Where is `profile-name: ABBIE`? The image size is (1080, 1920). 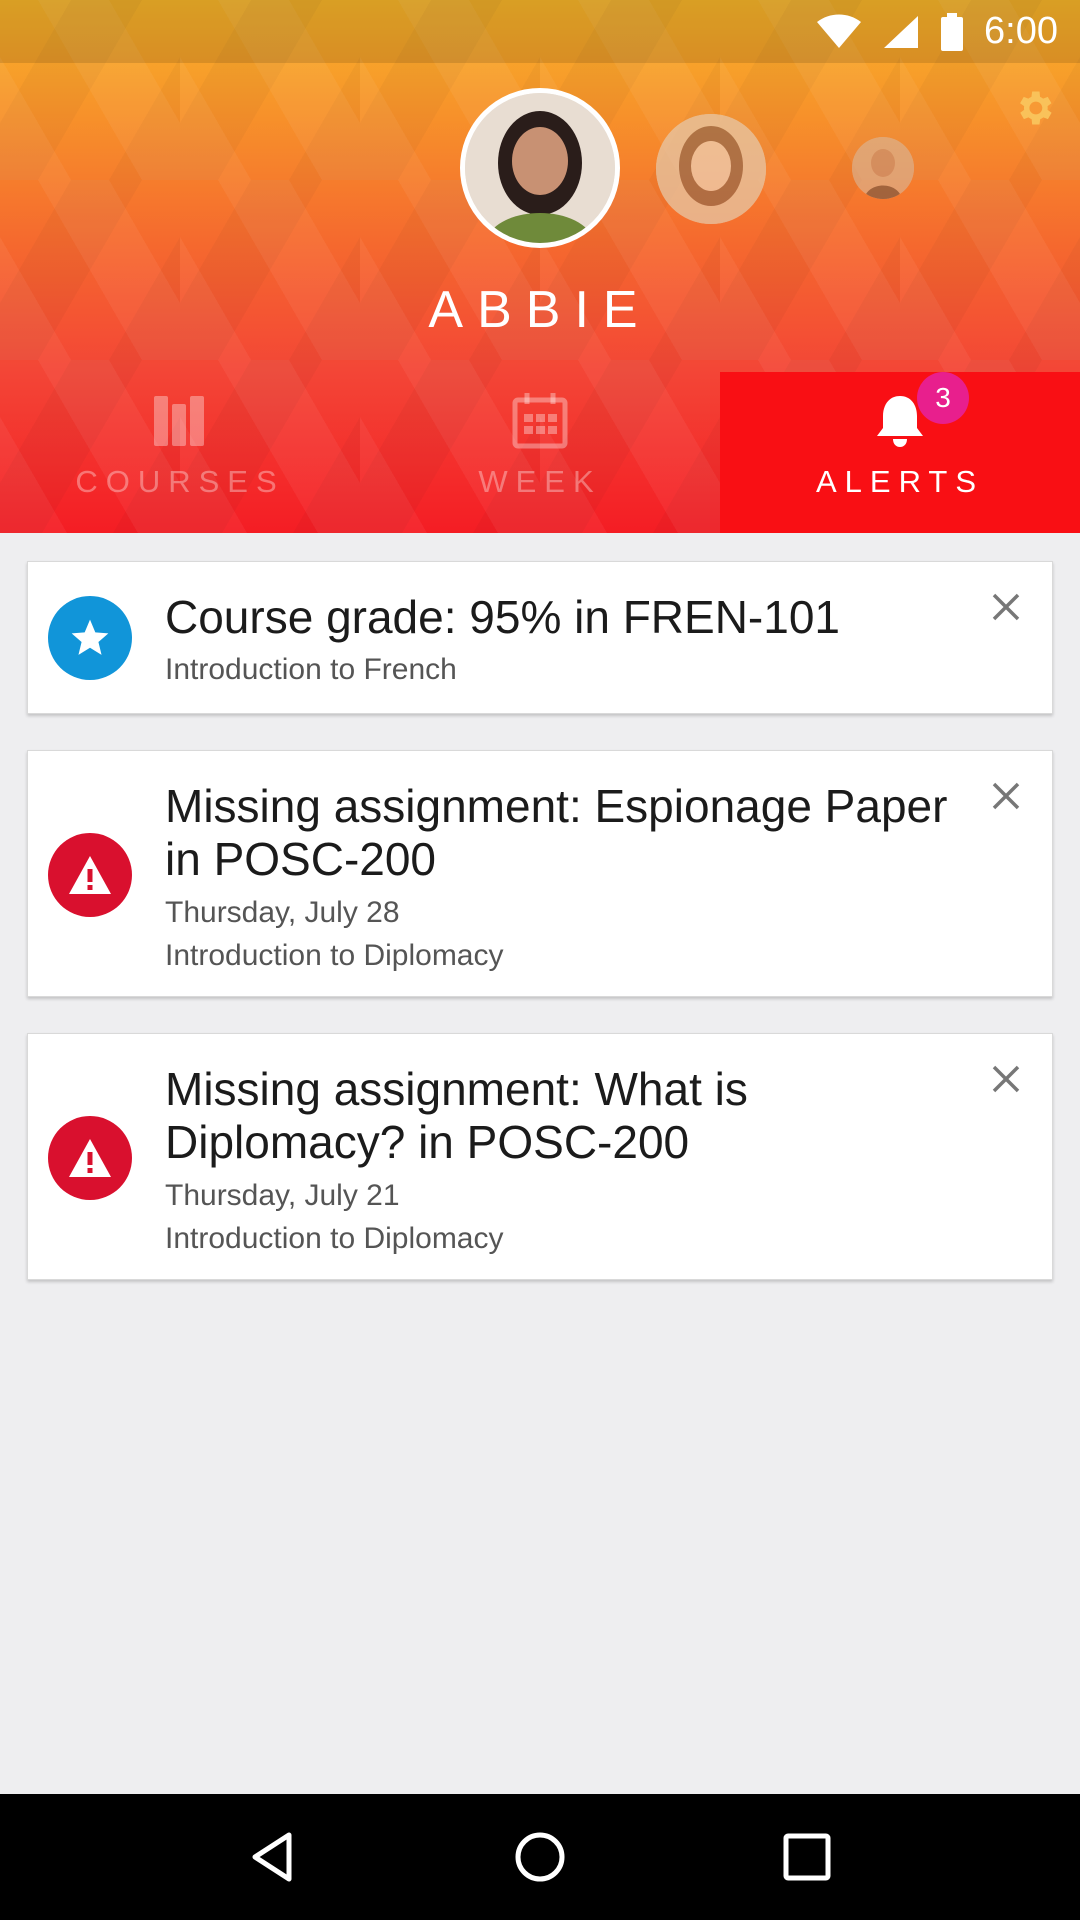 profile-name: ABBIE is located at coordinates (540, 310).